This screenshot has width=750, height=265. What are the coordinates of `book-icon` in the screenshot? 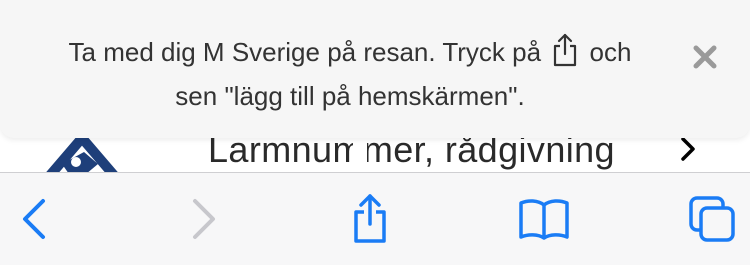 It's located at (544, 219).